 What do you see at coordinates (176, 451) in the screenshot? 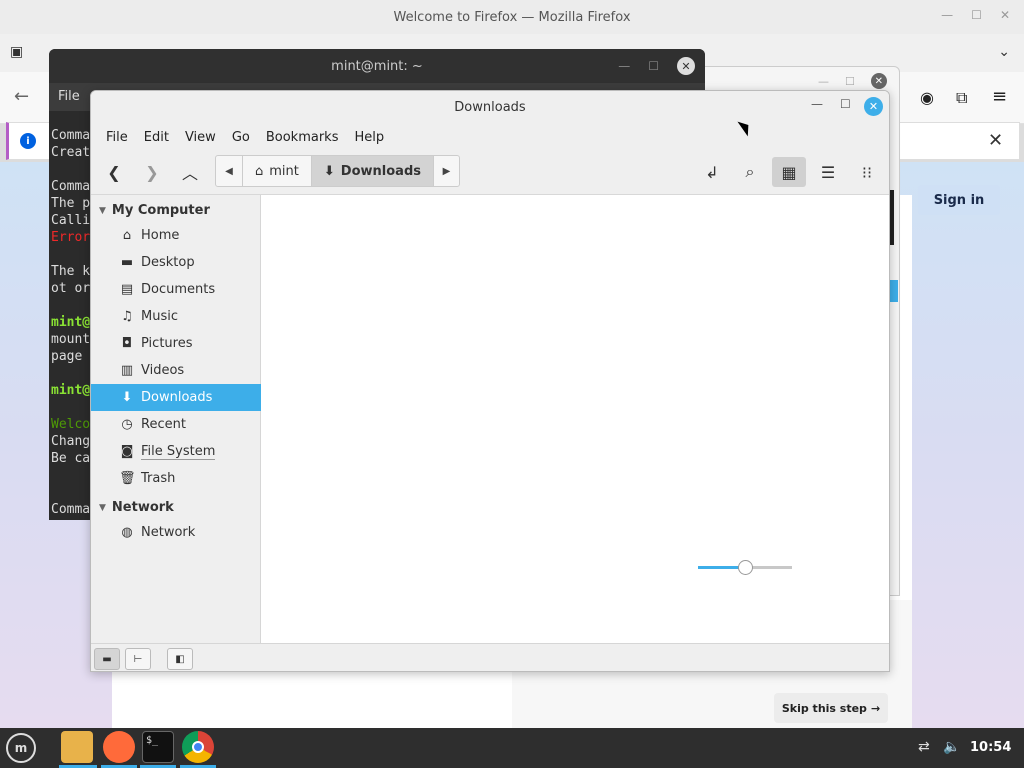
I see `sidebar-item-file-system: ◙ File System` at bounding box center [176, 451].